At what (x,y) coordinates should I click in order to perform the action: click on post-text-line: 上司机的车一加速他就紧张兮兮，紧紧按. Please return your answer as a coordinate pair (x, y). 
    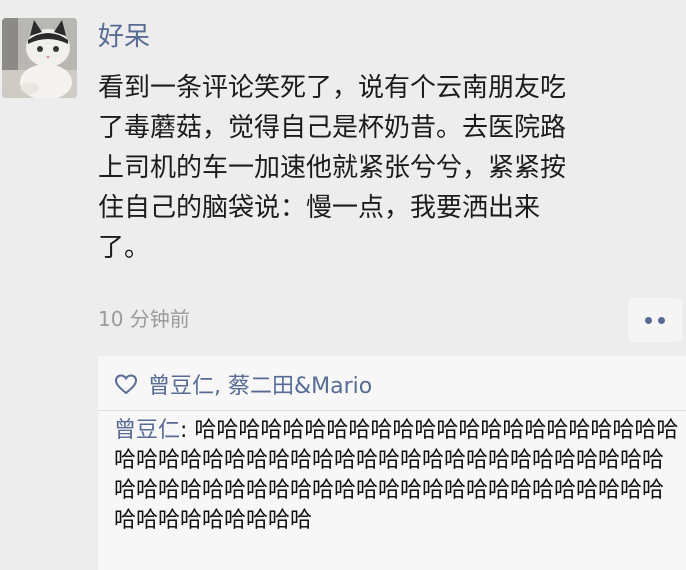
    Looking at the image, I should click on (332, 168).